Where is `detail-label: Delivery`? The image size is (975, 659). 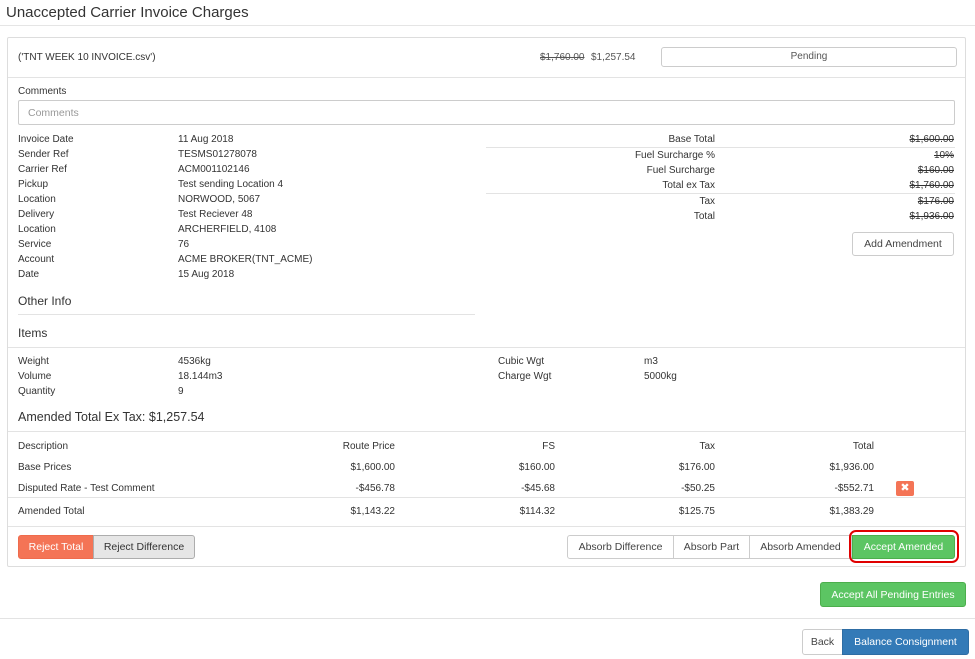 detail-label: Delivery is located at coordinates (36, 214).